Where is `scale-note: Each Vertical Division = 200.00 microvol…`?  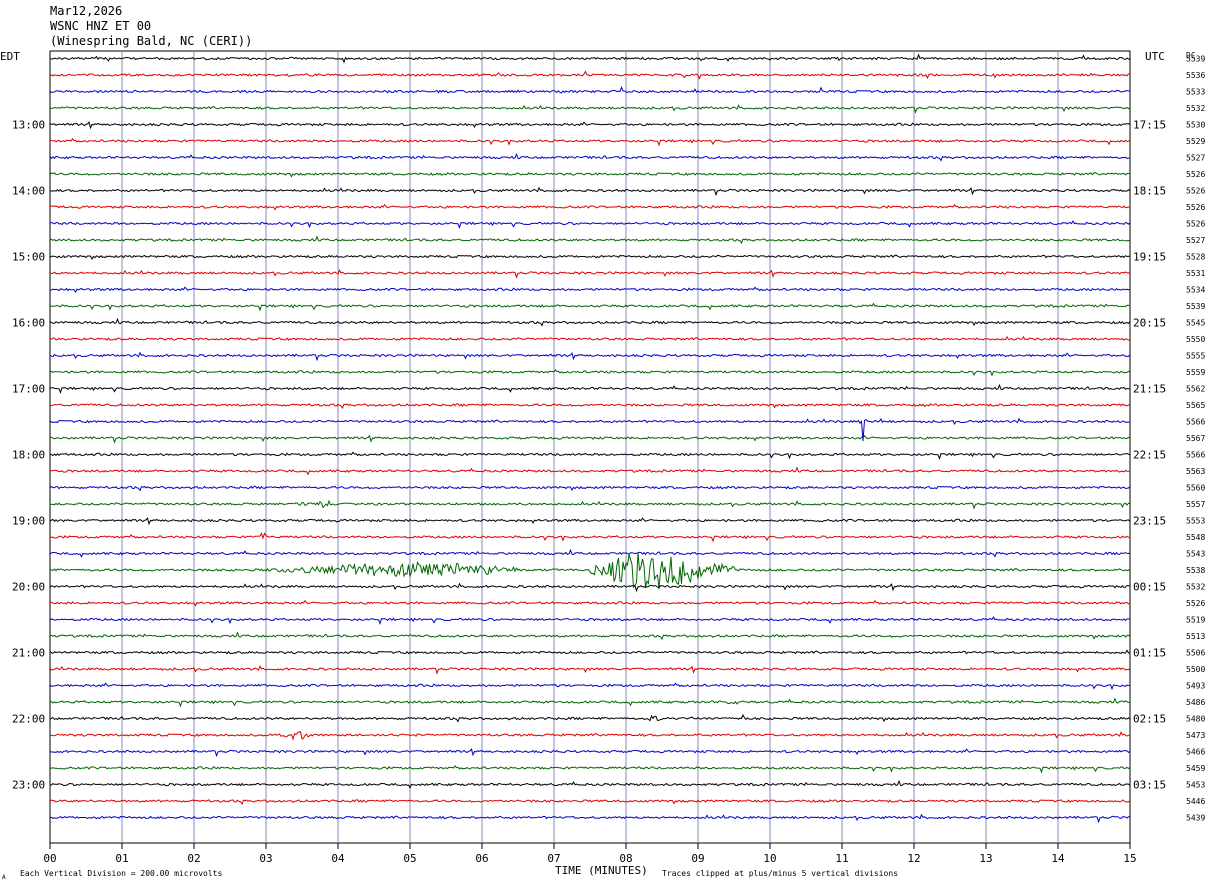 scale-note: Each Vertical Division = 200.00 microvol… is located at coordinates (121, 873).